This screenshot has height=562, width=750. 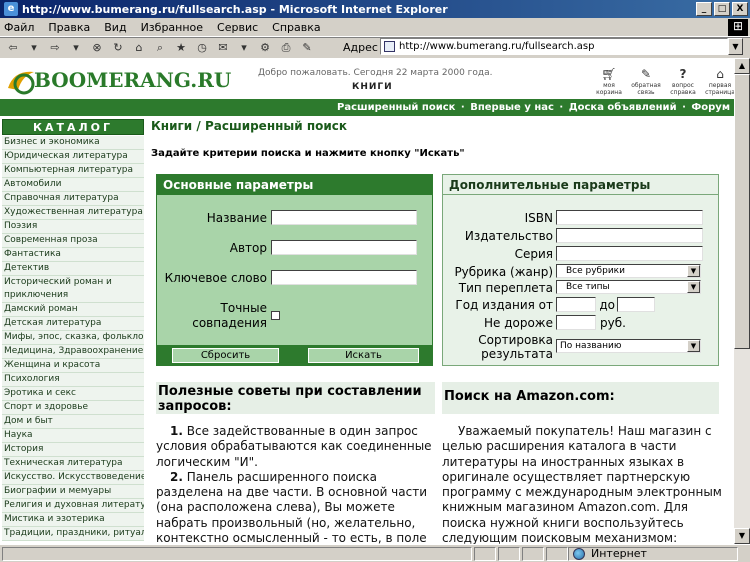 What do you see at coordinates (115, 27) in the screenshot?
I see `menu-view: Вид` at bounding box center [115, 27].